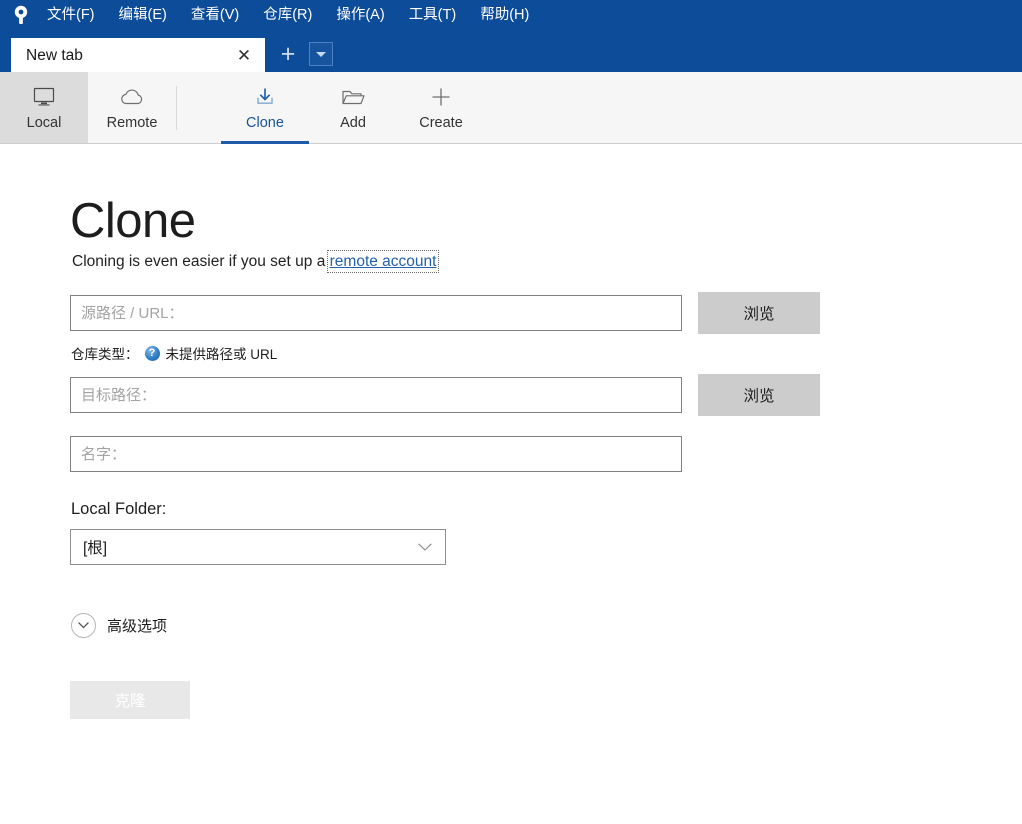  Describe the element at coordinates (258, 547) in the screenshot. I see `local-folder-select: [根]` at that location.